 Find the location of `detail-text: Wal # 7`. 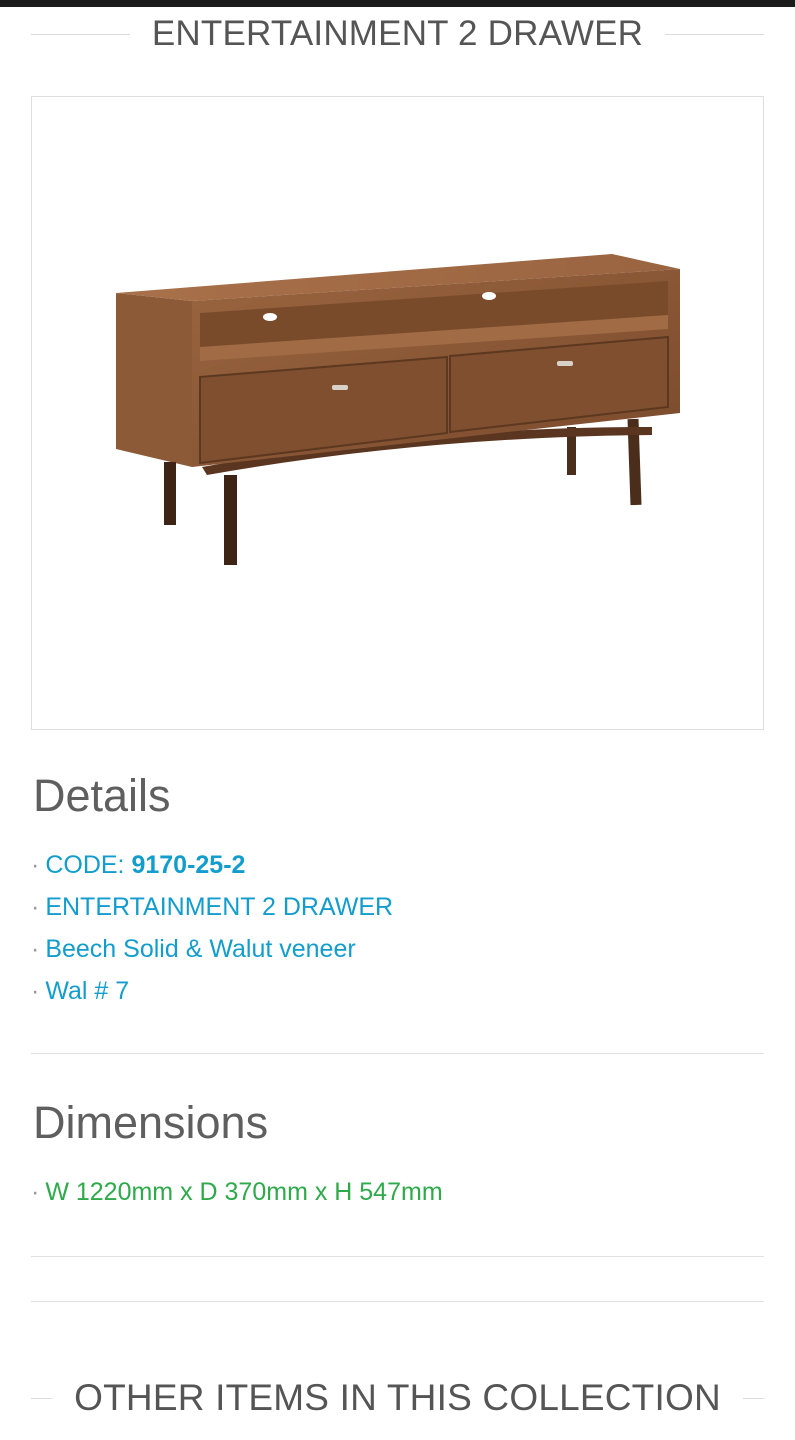

detail-text: Wal # 7 is located at coordinates (87, 991).